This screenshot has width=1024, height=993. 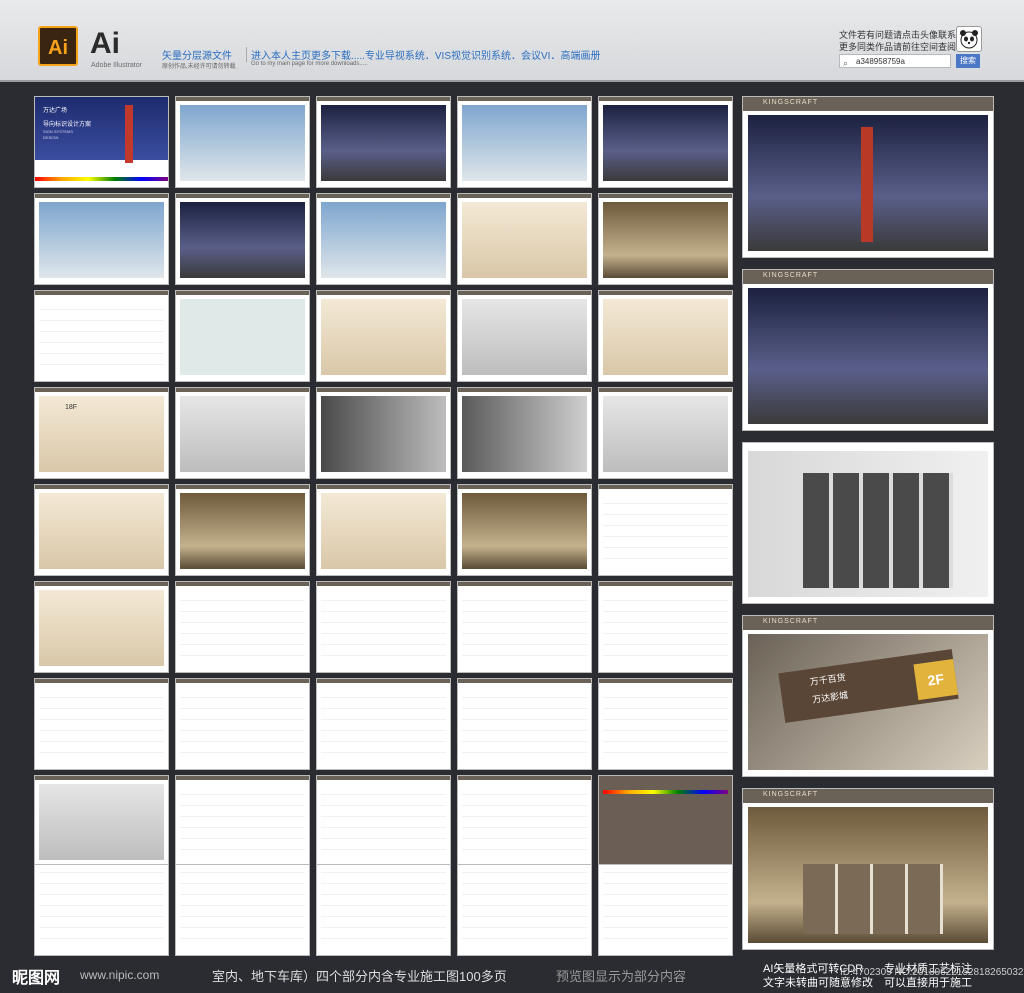 What do you see at coordinates (873, 899) in the screenshot?
I see `kiosk-icon` at bounding box center [873, 899].